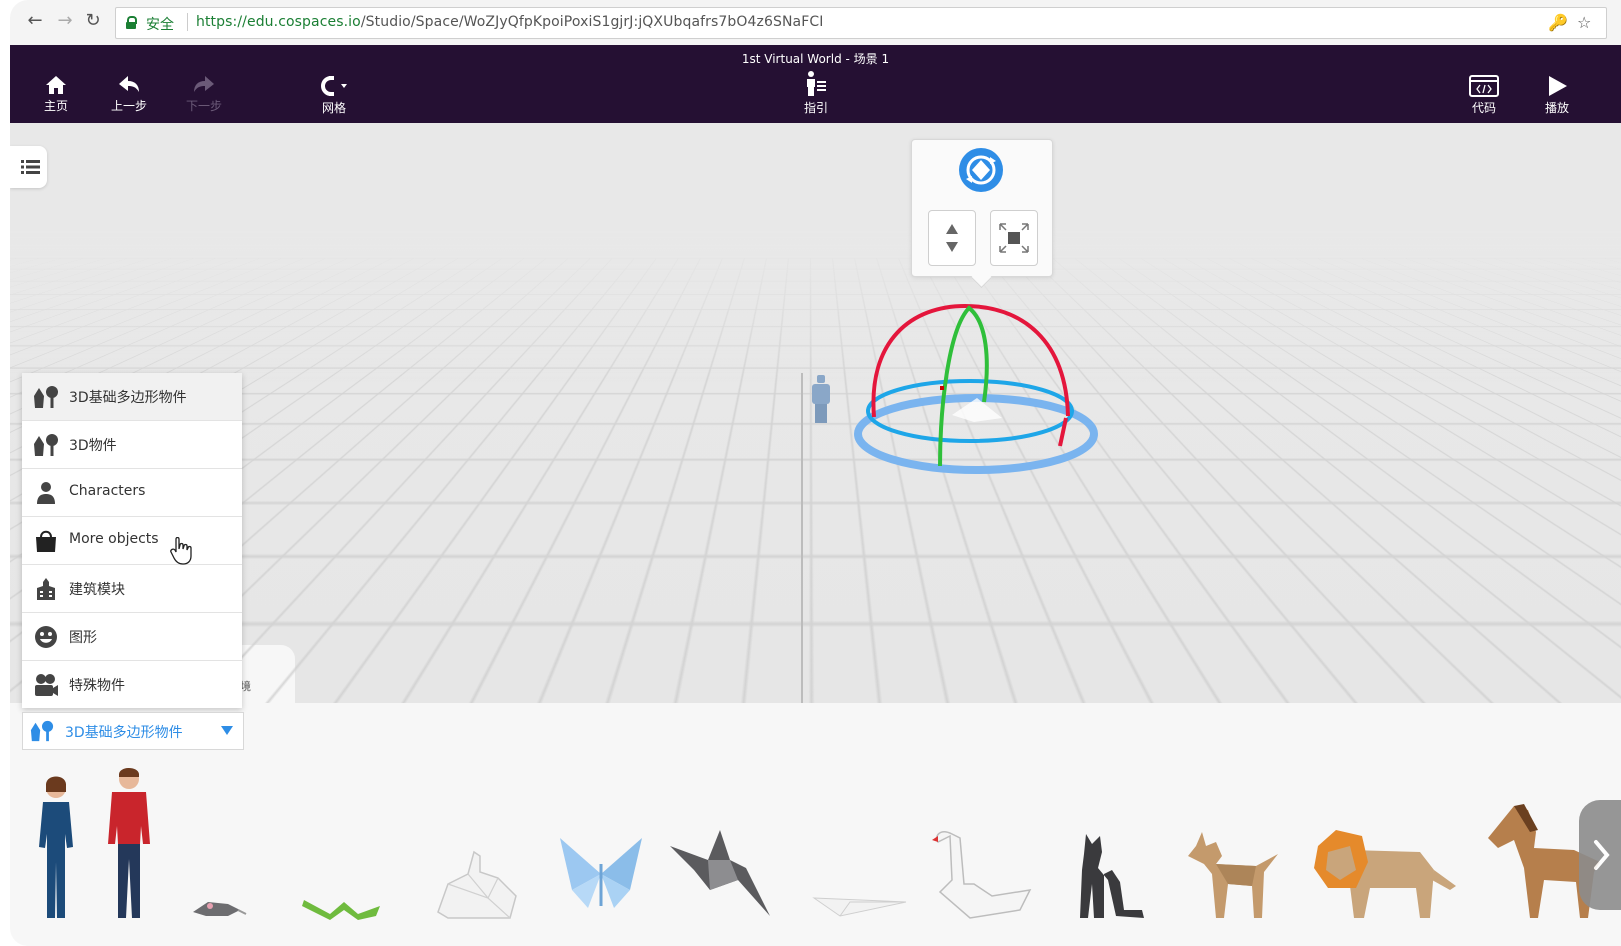 The width and height of the screenshot is (1621, 946). Describe the element at coordinates (46, 589) in the screenshot. I see `building-icon` at that location.